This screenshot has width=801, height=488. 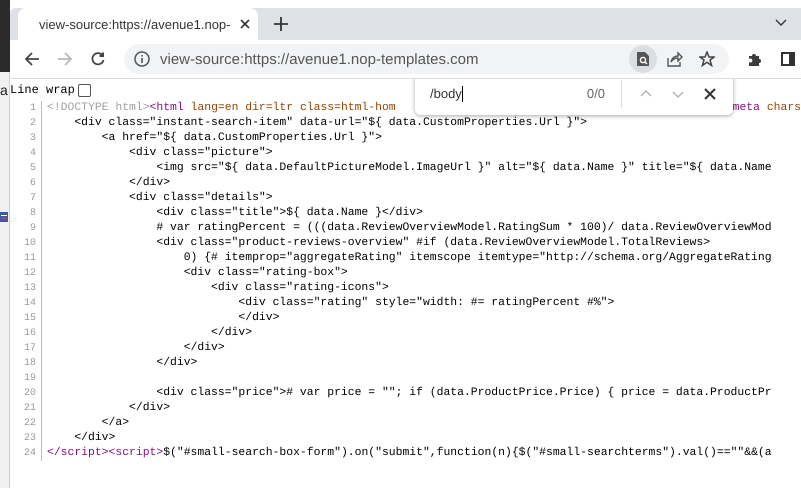 What do you see at coordinates (26, 243) in the screenshot?
I see `line-number: 10` at bounding box center [26, 243].